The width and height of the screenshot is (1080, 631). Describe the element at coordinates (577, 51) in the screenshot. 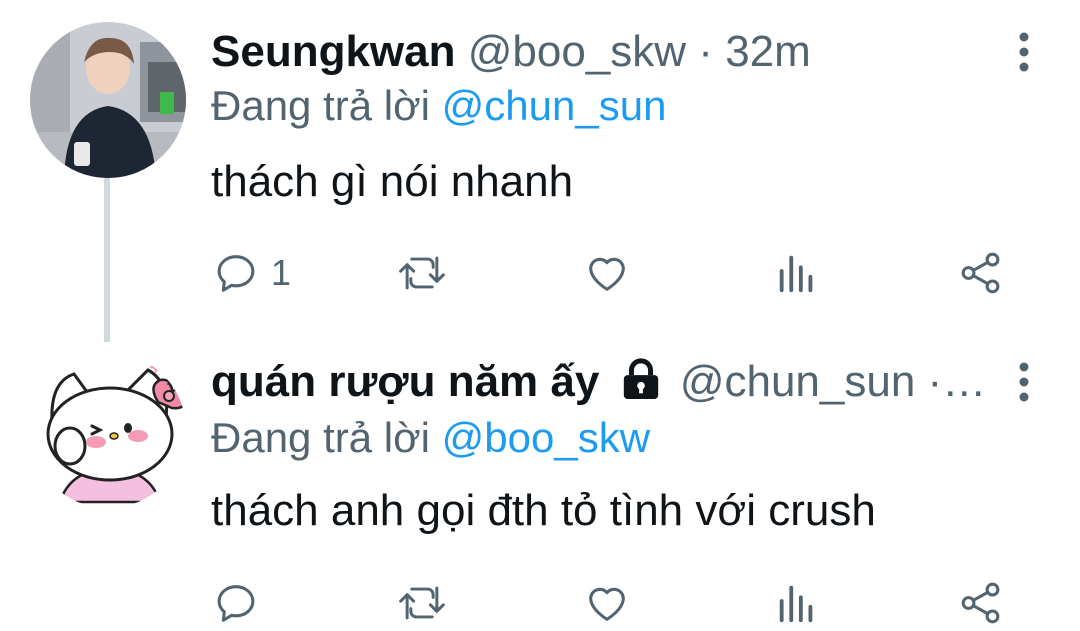

I see `user-handle: @boo_skw` at that location.